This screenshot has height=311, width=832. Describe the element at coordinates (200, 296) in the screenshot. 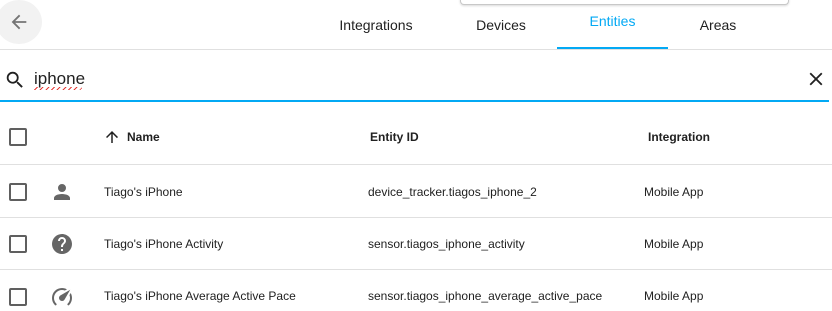

I see `row-name: Tiago's iPhone Average Active Pace` at that location.